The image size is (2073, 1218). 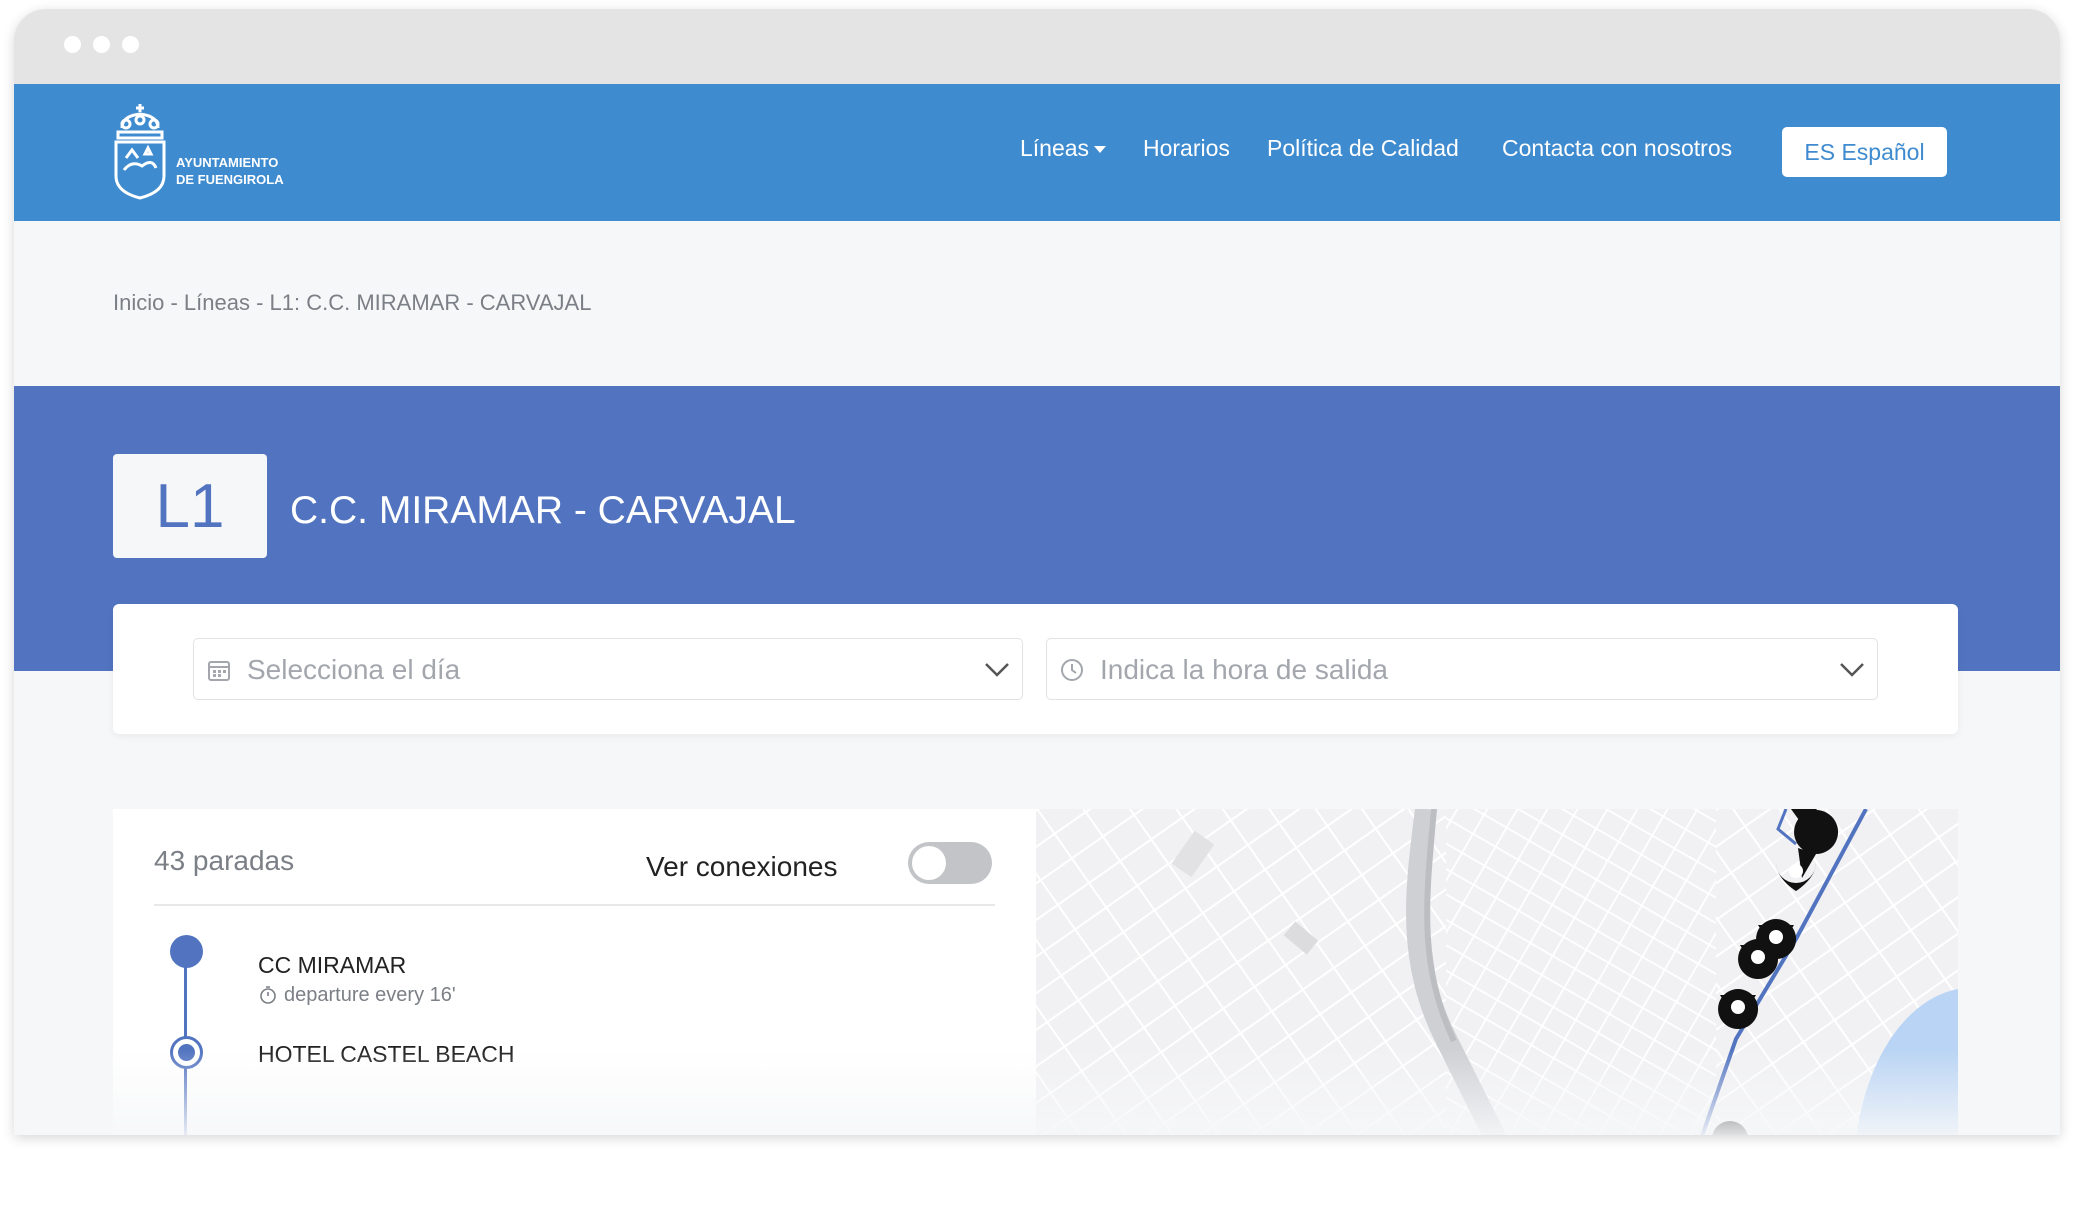 What do you see at coordinates (72, 44) in the screenshot?
I see `window-close-button` at bounding box center [72, 44].